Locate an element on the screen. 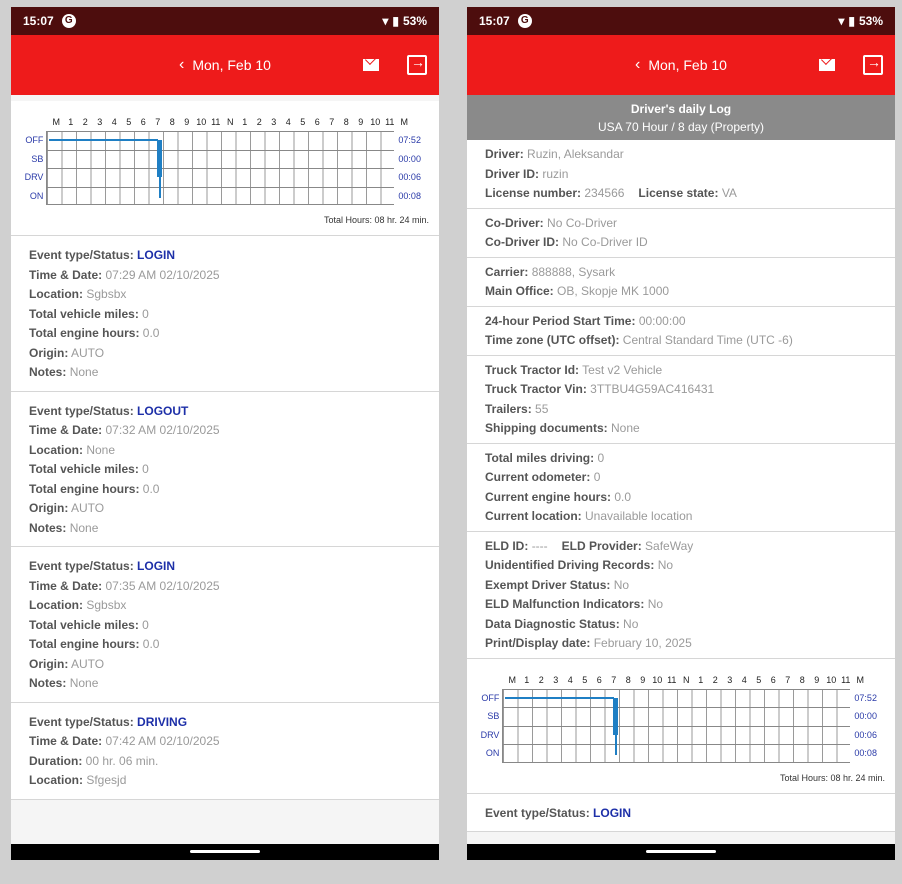 The width and height of the screenshot is (902, 884). field-value: 07:32 AM 02/10/2025 is located at coordinates (162, 430).